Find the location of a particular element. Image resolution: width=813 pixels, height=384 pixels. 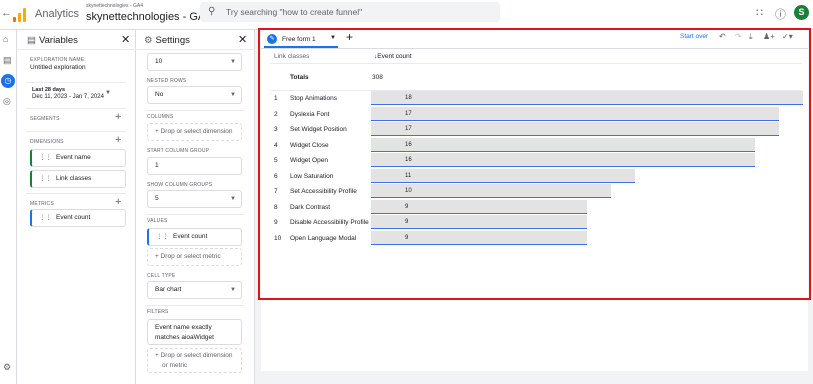

show-column-groups-select: 5 ▼ is located at coordinates (194, 199).